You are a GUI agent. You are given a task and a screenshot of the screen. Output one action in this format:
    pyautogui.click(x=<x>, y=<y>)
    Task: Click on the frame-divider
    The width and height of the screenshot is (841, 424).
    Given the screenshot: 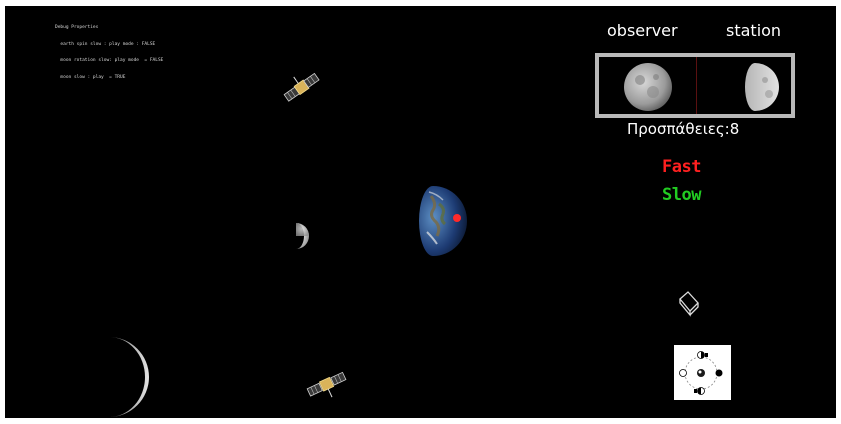 What is the action you would take?
    pyautogui.click(x=696, y=85)
    